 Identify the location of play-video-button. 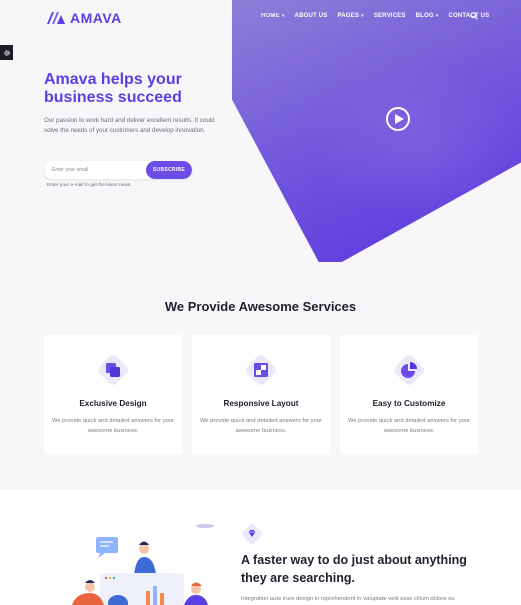
(398, 119).